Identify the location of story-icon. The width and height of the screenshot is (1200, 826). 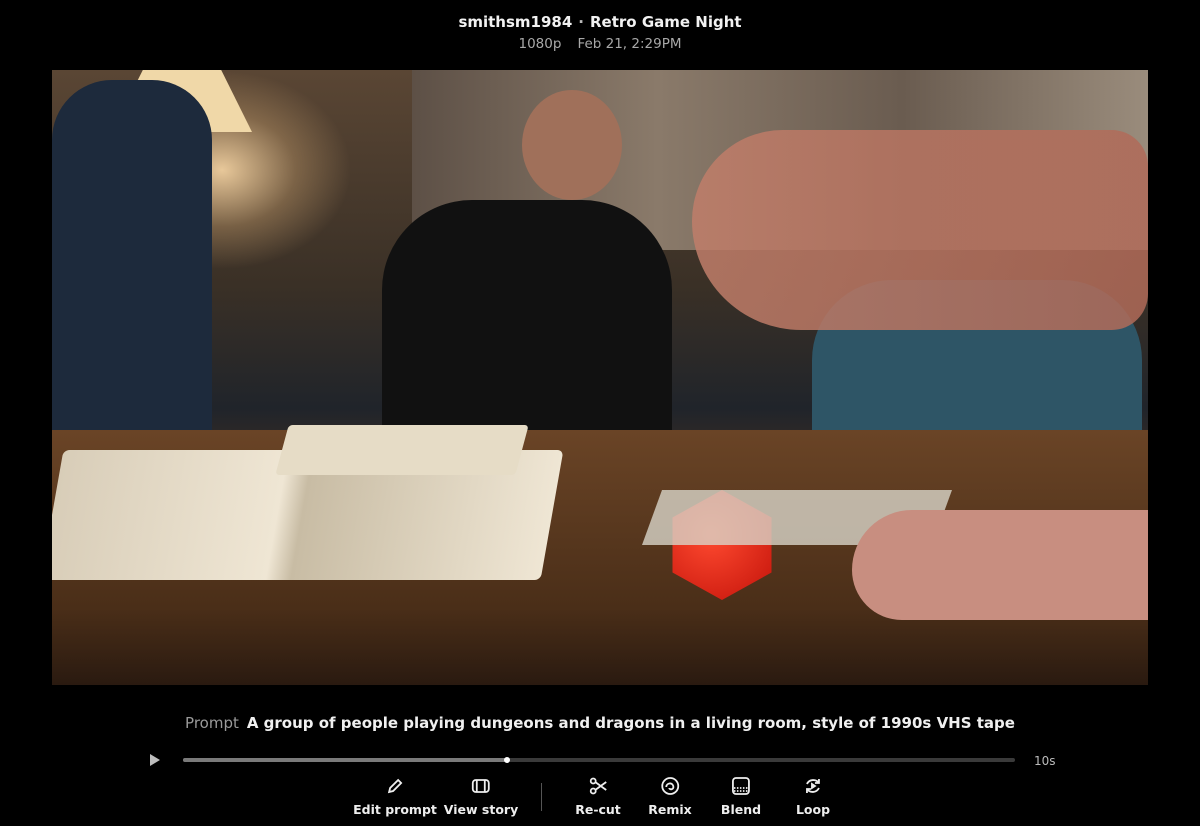
(481, 786).